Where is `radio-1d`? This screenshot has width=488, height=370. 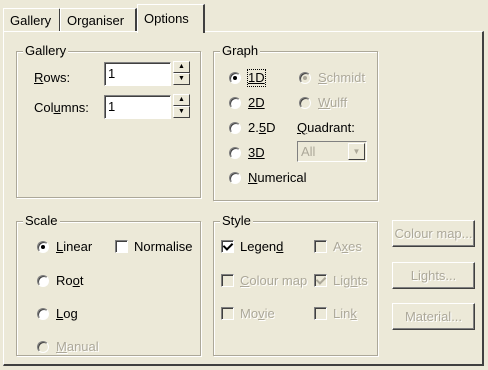 radio-1d is located at coordinates (235, 78).